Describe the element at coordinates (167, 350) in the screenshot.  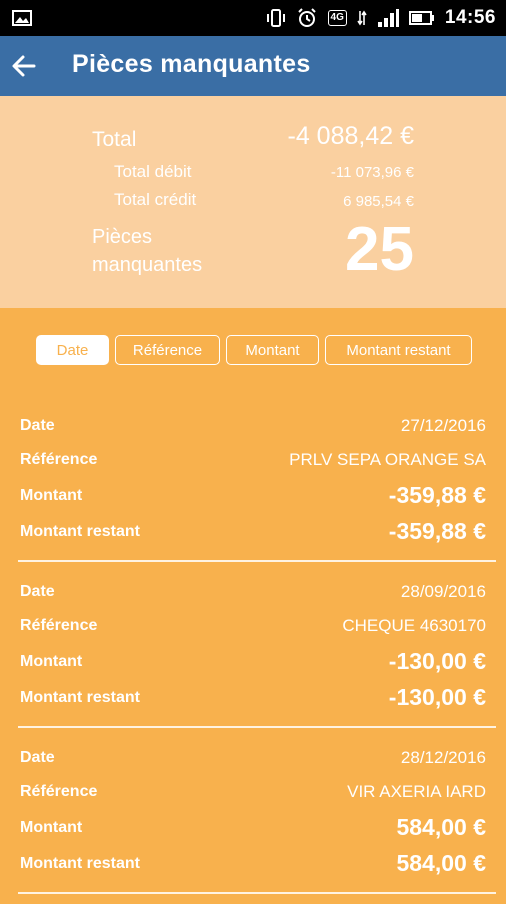
I see `tab-reference: Référence` at that location.